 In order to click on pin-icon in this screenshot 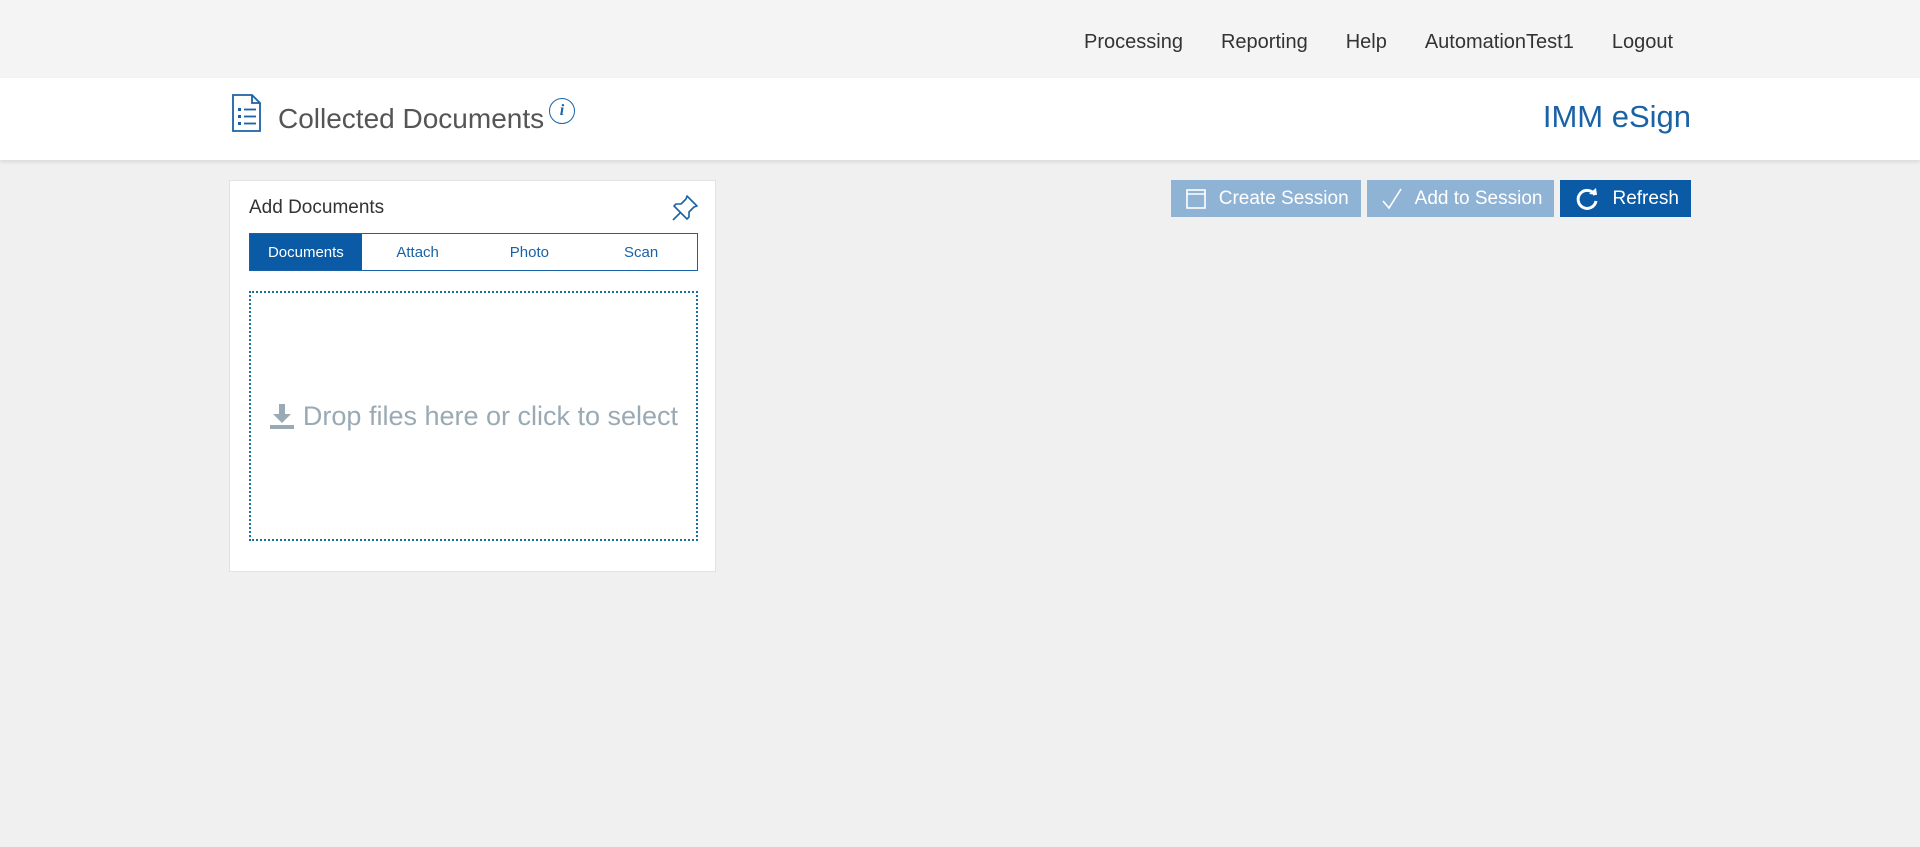, I will do `click(685, 208)`.